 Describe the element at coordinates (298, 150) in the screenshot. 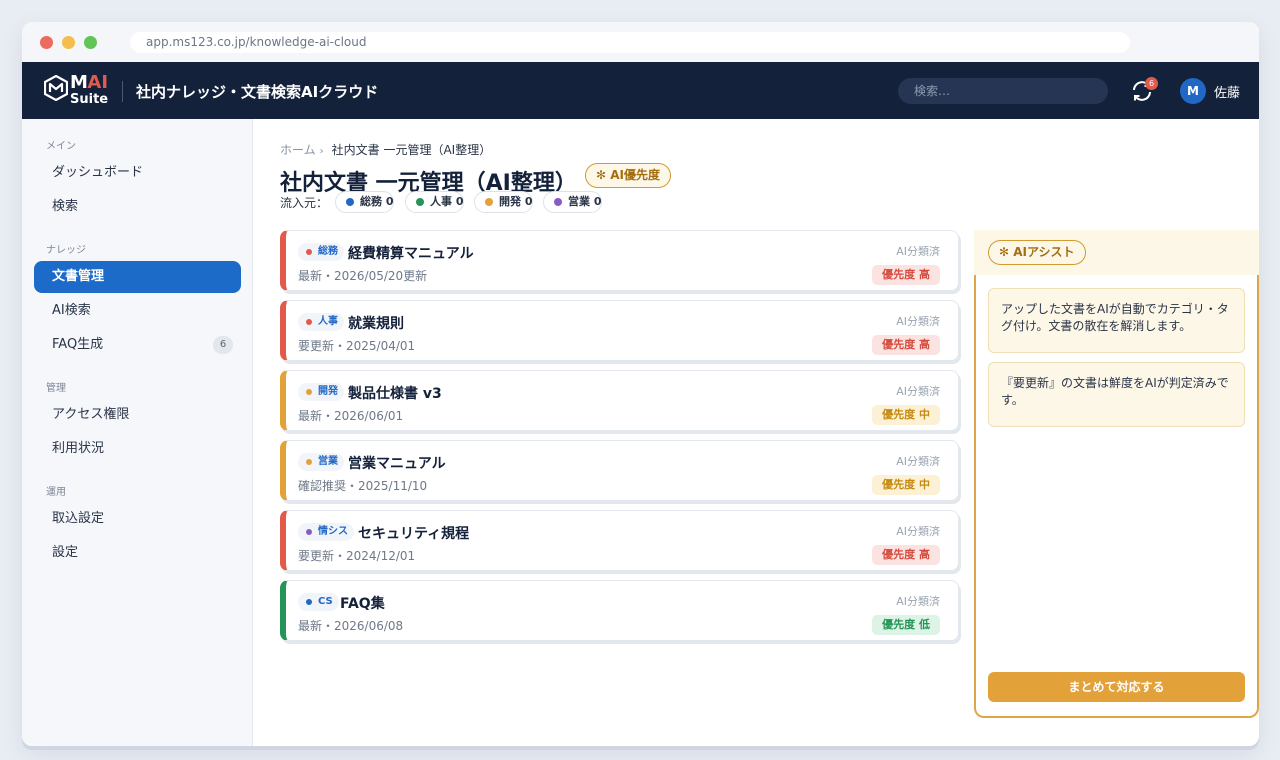

I see `breadcrumb-home: ホーム` at that location.